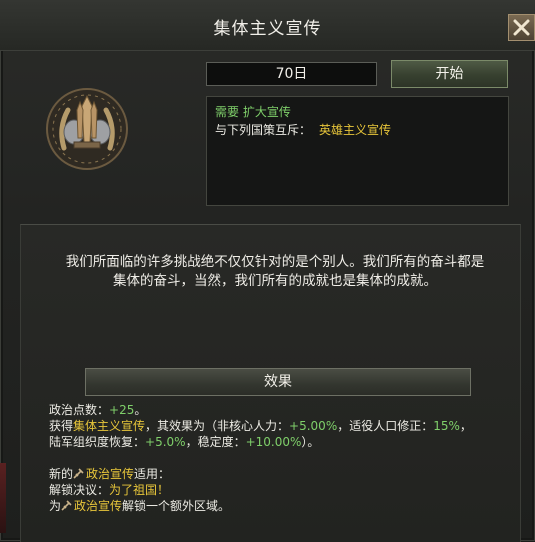 The width and height of the screenshot is (535, 542). What do you see at coordinates (279, 490) in the screenshot?
I see `effect-unlock-decision: 解锁决议：为了祖国！` at bounding box center [279, 490].